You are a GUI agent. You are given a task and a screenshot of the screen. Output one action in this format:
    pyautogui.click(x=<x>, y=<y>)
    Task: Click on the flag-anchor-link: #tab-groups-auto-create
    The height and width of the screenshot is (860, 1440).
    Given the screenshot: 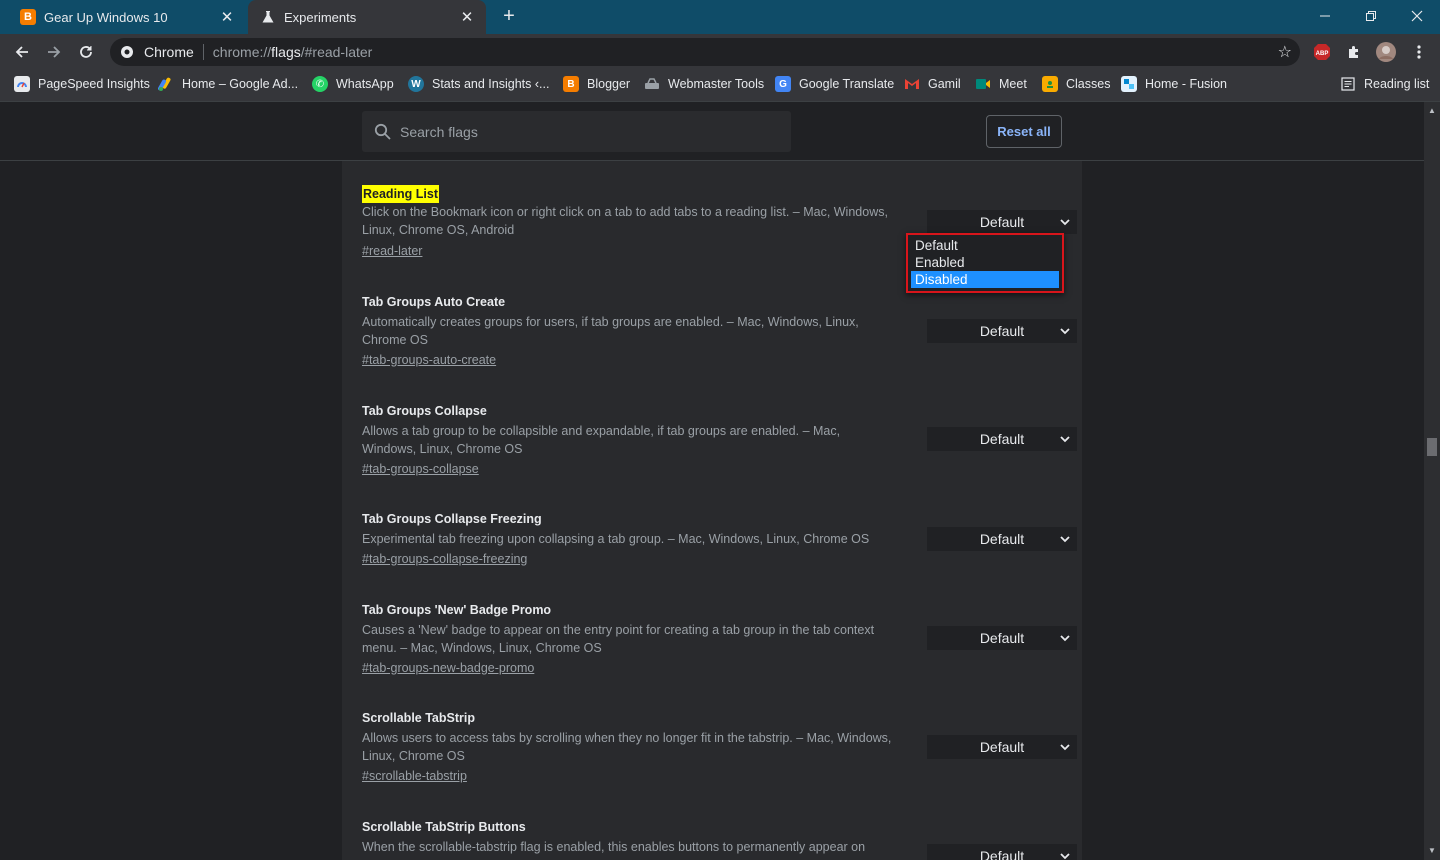 What is the action you would take?
    pyautogui.click(x=712, y=360)
    